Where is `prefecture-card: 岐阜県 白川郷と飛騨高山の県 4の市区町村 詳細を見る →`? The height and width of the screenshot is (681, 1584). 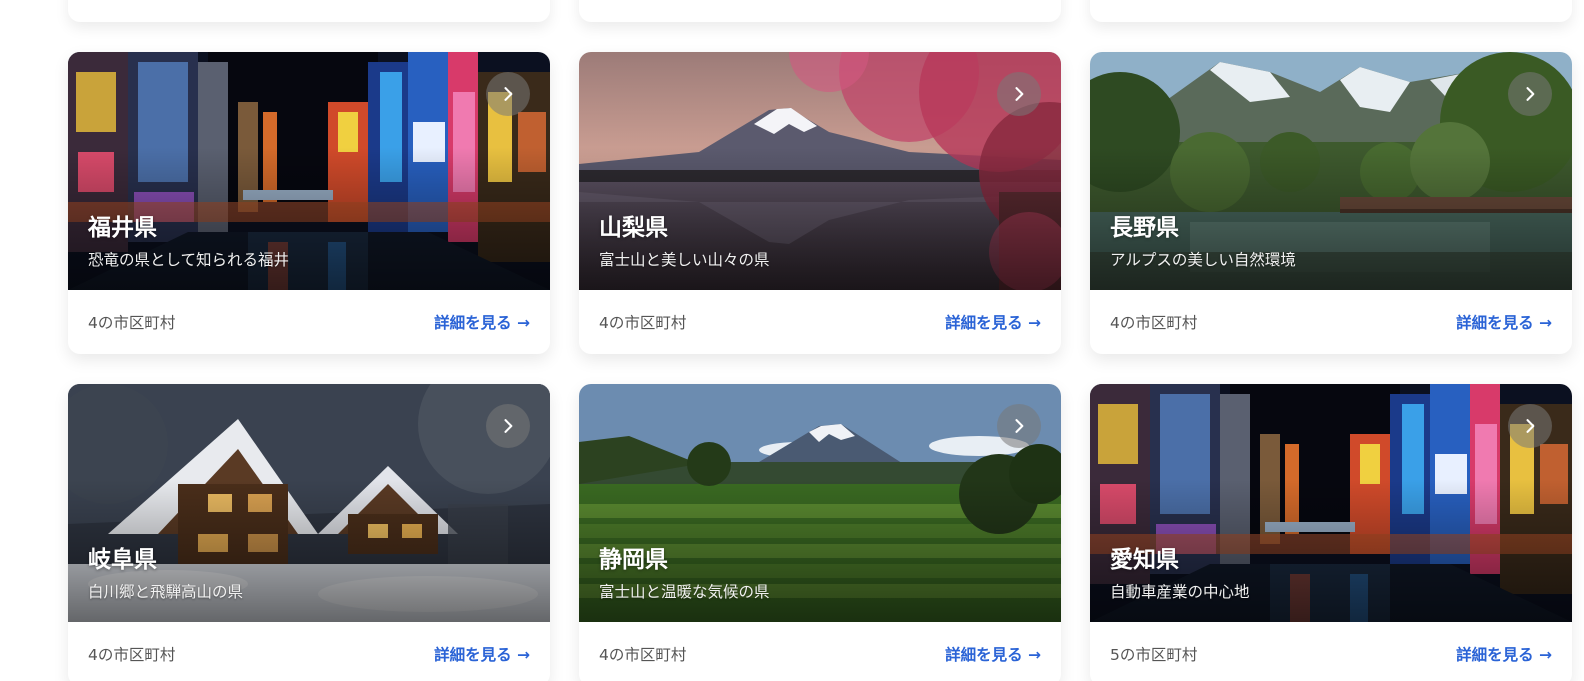
prefecture-card: 岐阜県 白川郷と飛騨高山の県 4の市区町村 詳細を見る → is located at coordinates (309, 532).